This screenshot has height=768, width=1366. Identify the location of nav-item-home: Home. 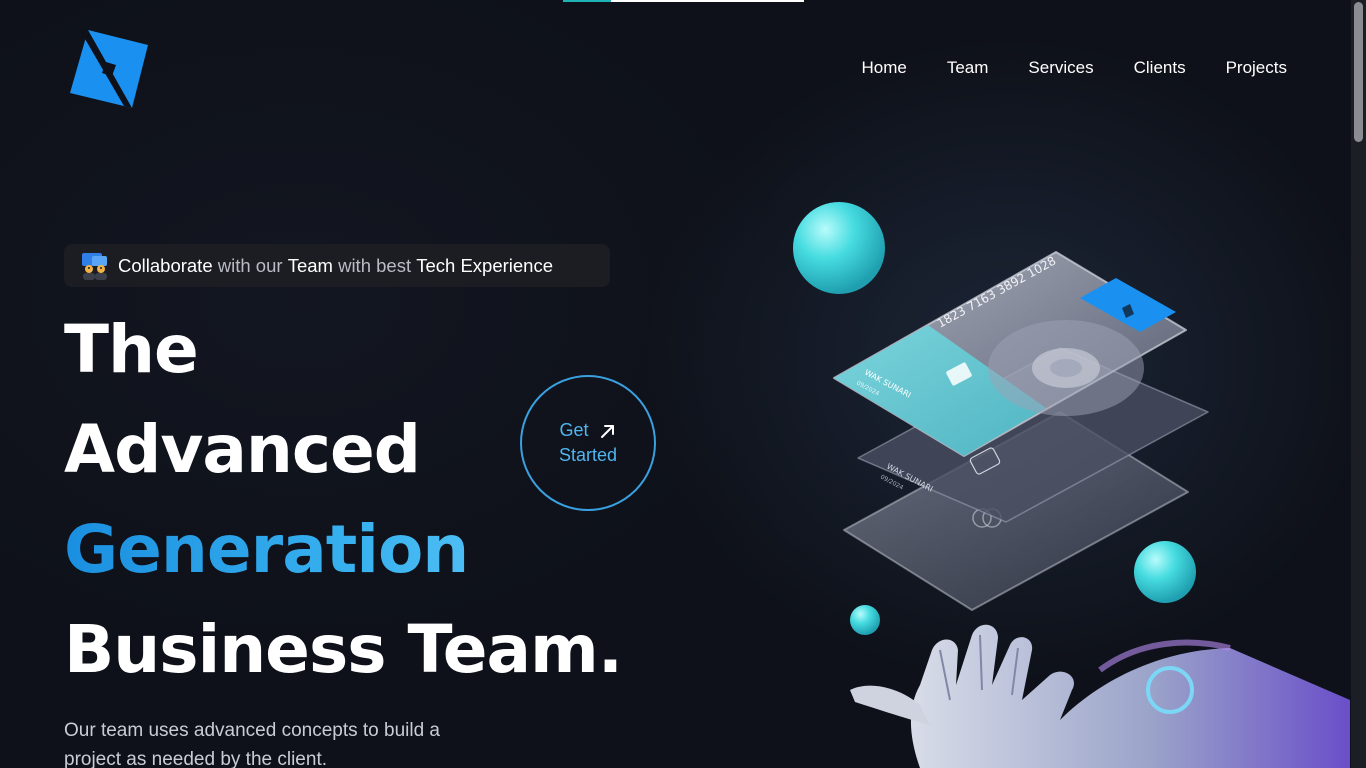
(883, 68).